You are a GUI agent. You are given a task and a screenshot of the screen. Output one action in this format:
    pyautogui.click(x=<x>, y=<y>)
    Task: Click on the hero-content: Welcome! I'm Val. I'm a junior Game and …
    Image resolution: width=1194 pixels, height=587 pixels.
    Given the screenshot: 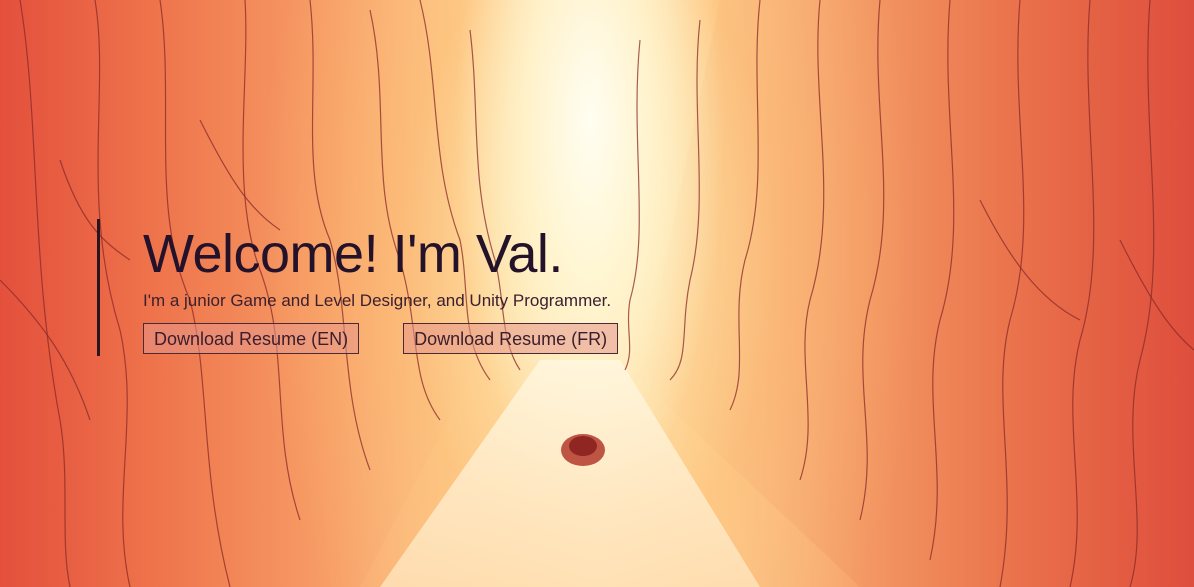 What is the action you would take?
    pyautogui.click(x=358, y=287)
    